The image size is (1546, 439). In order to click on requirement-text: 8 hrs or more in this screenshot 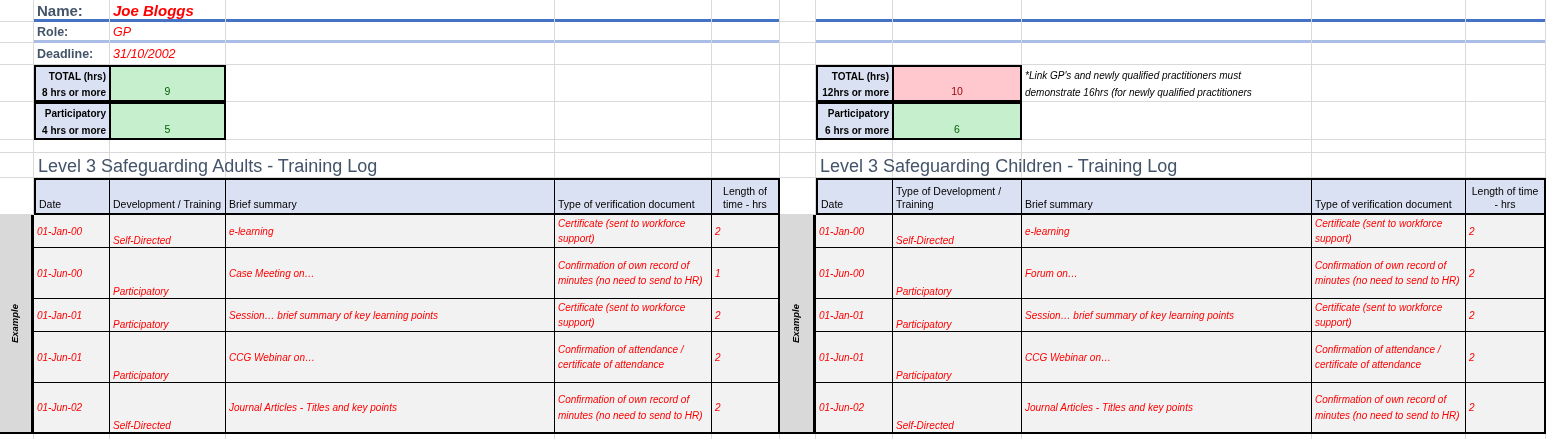, I will do `click(74, 92)`.